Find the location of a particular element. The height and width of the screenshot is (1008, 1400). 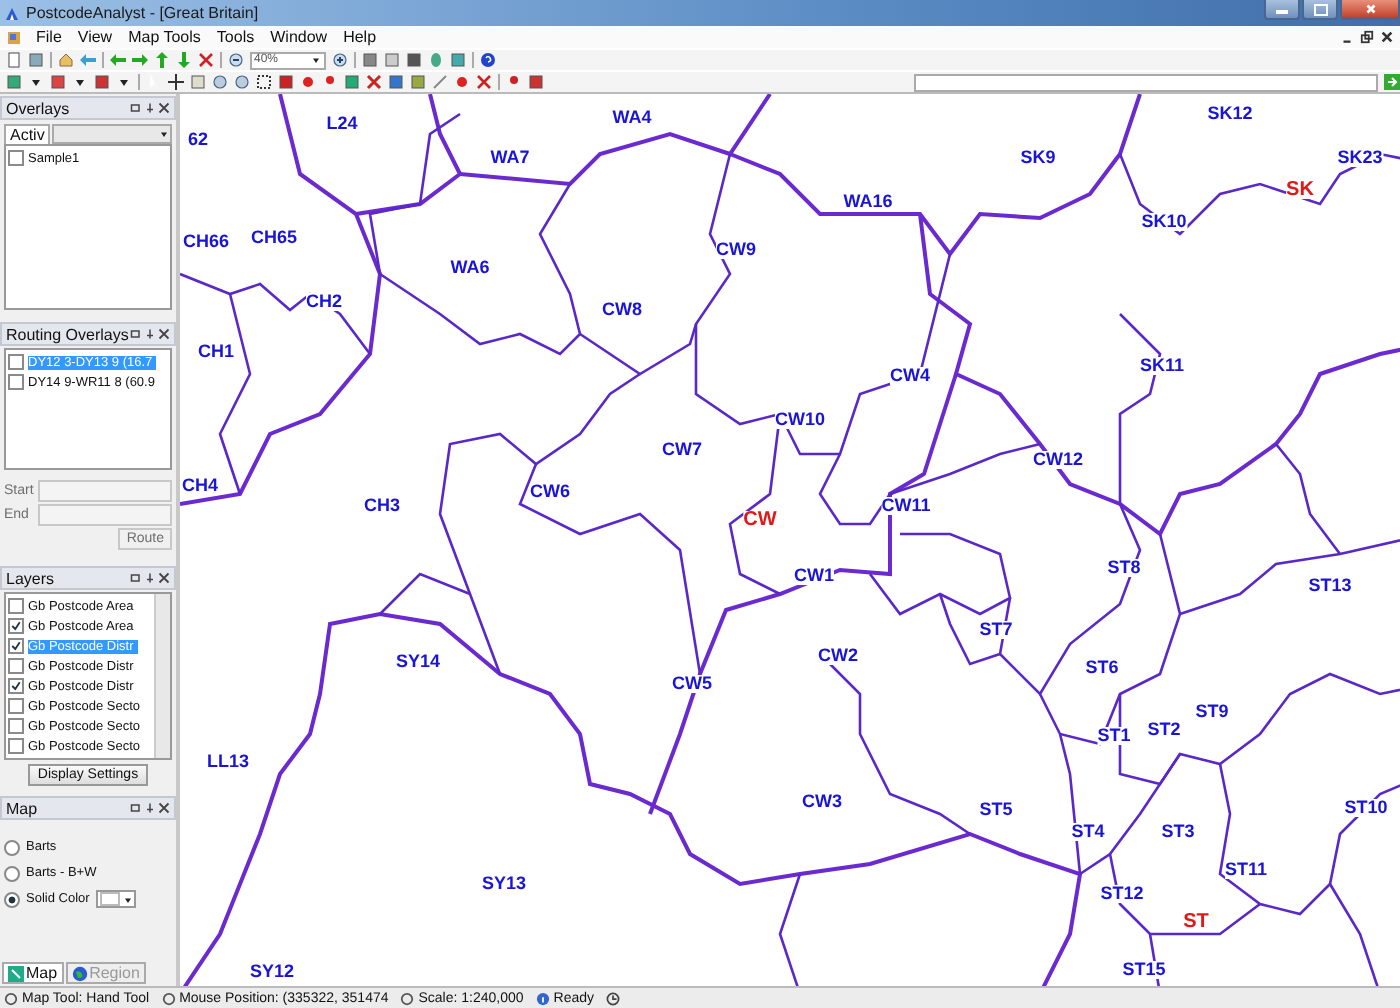

district-label: WA16 is located at coordinates (868, 202).